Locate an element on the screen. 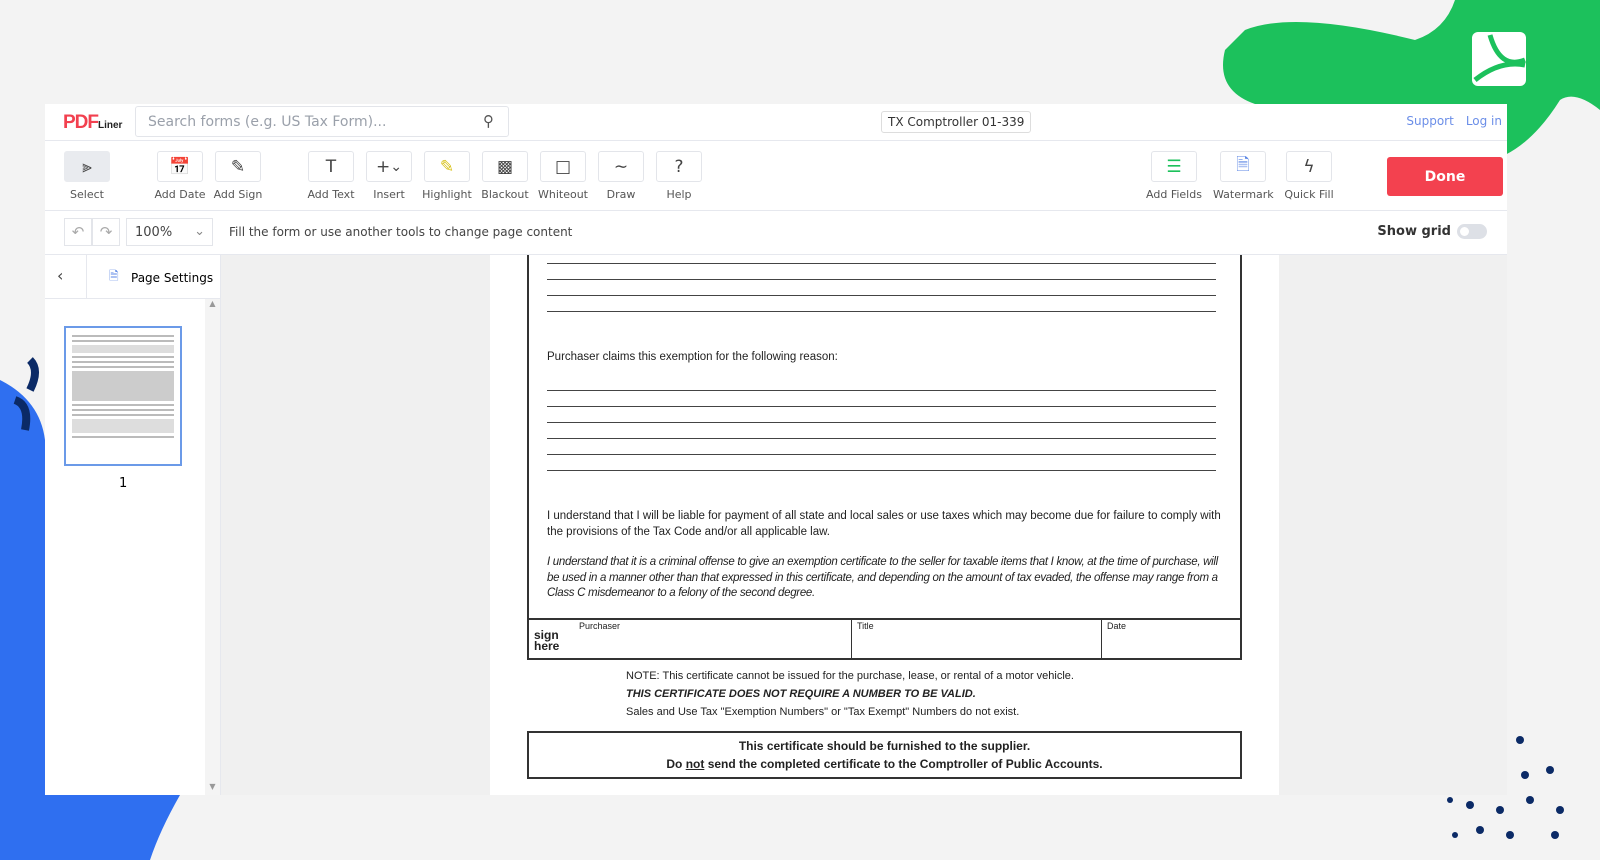 The height and width of the screenshot is (860, 1600). signature-row: sign here Purchaser Title Date is located at coordinates (884, 638).